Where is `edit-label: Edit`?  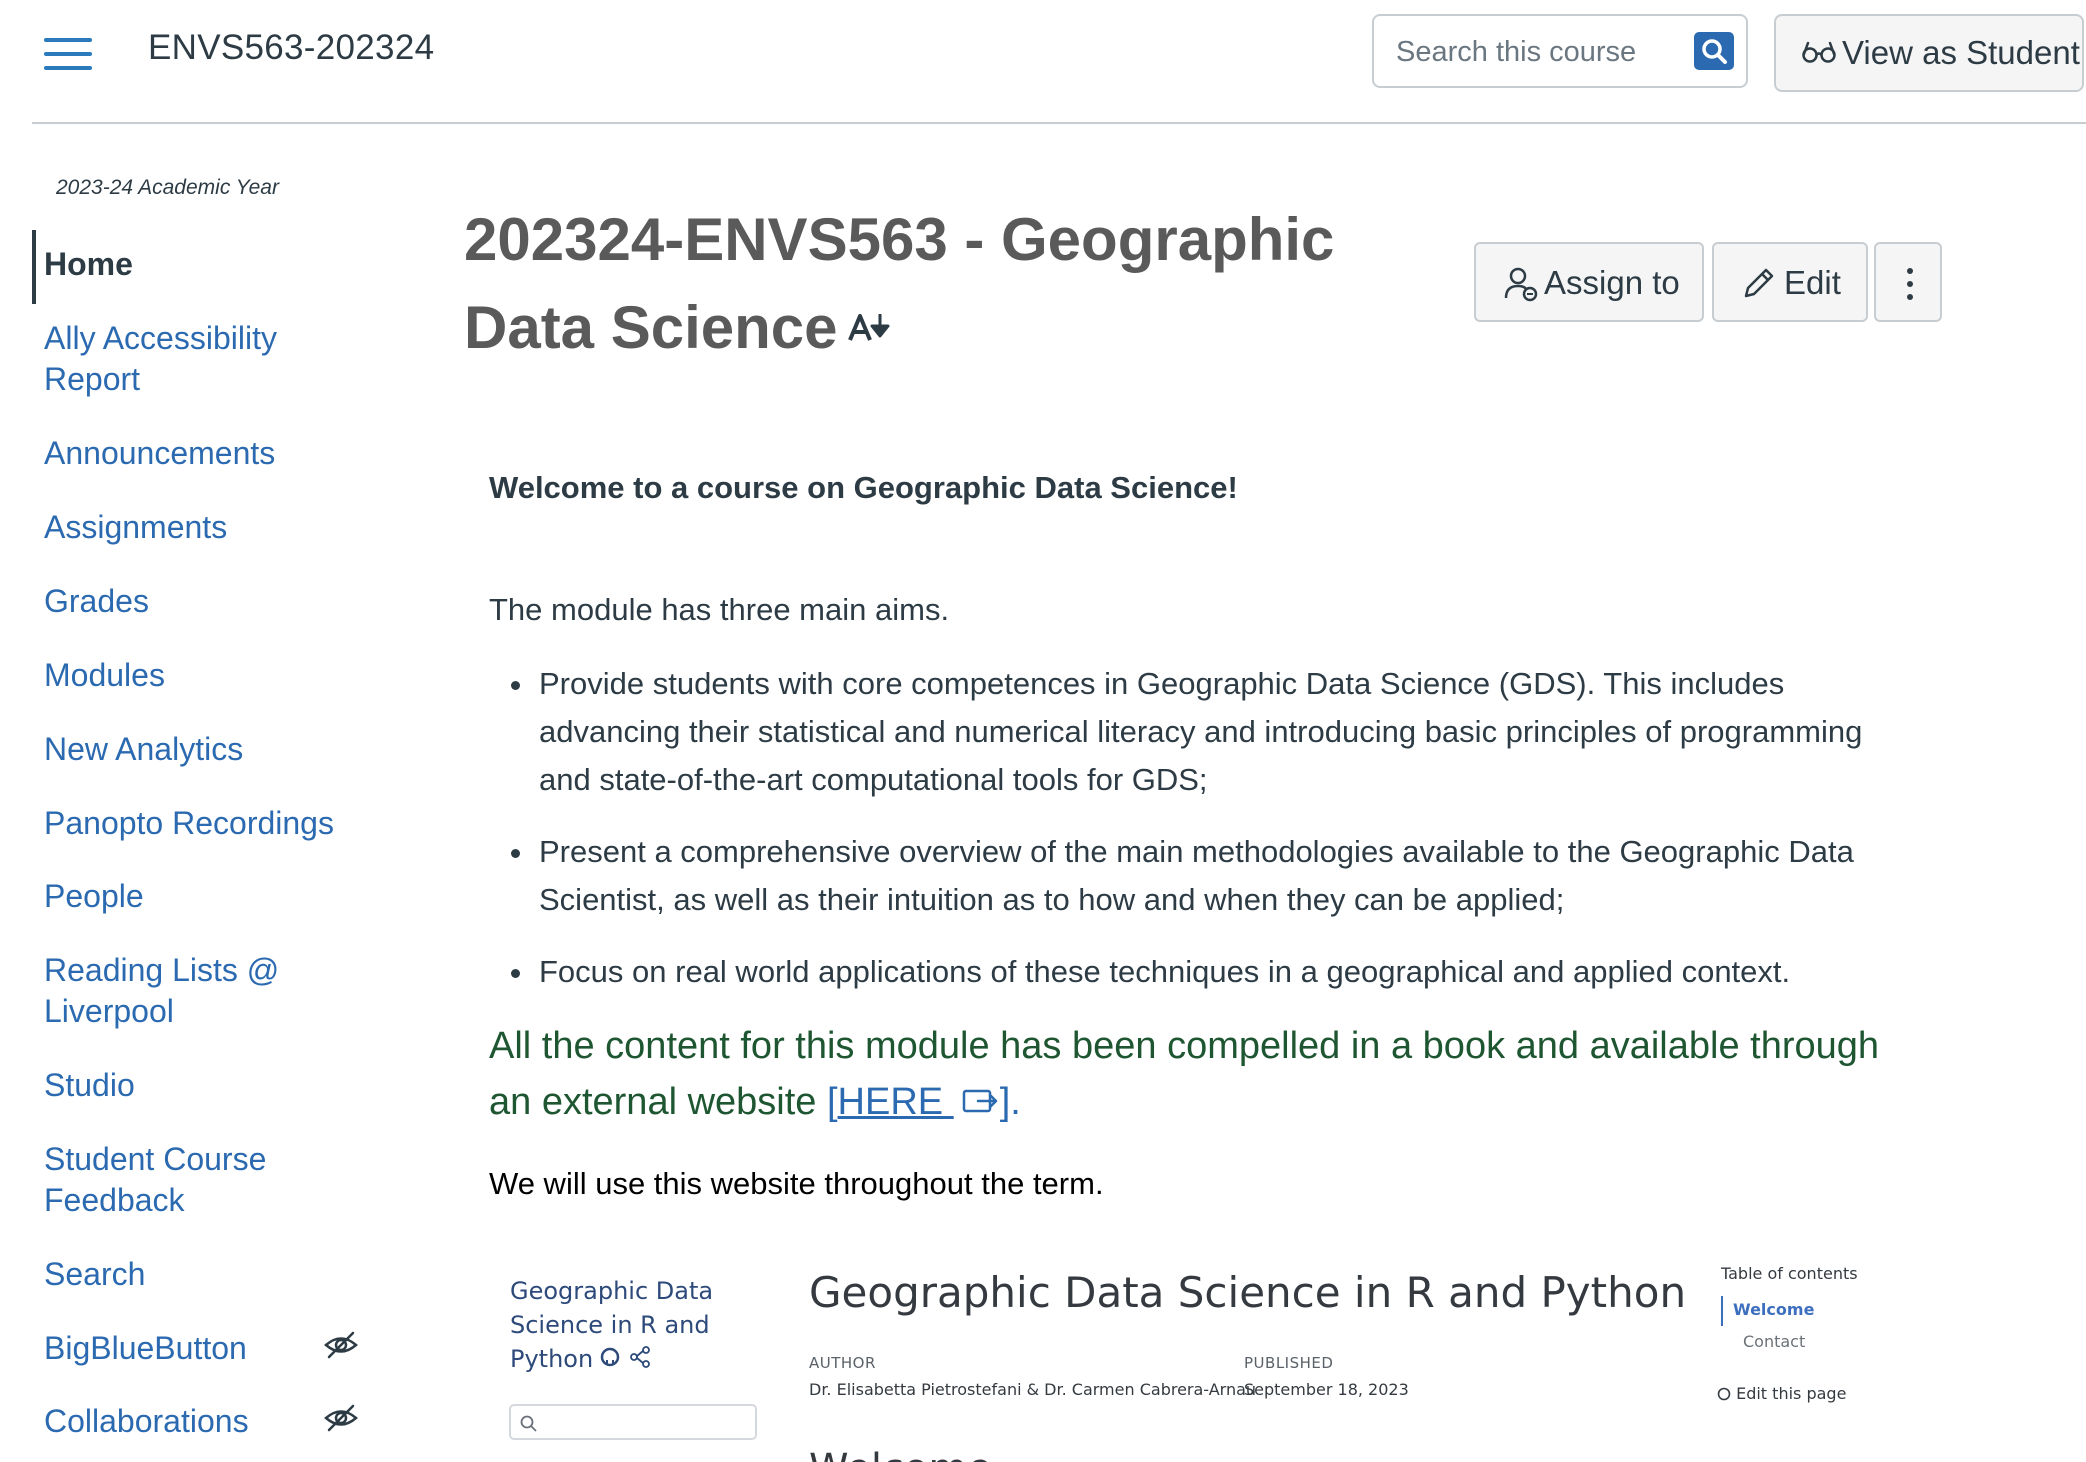 edit-label: Edit is located at coordinates (1812, 282).